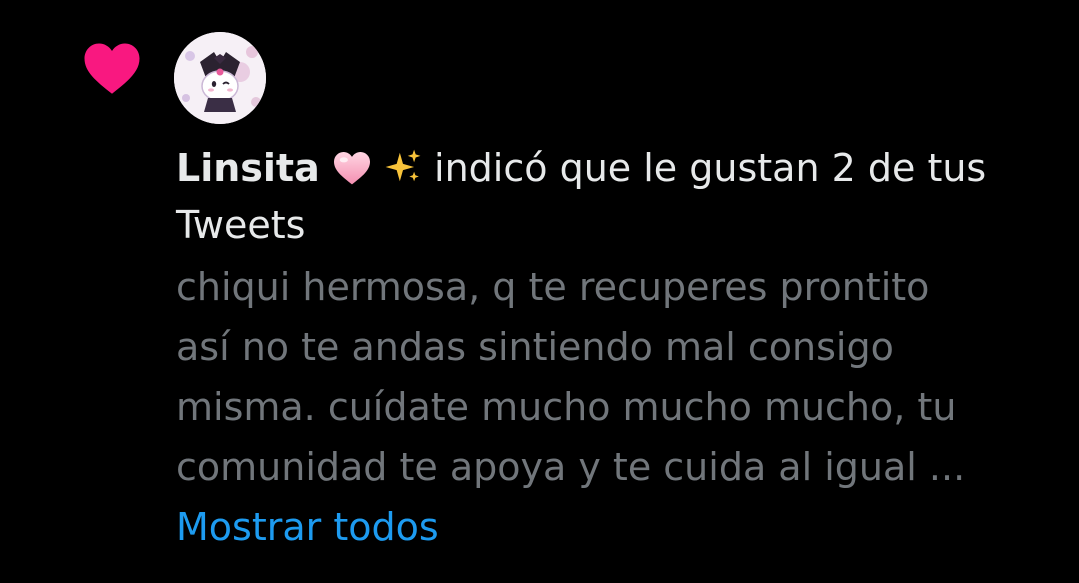 This screenshot has height=583, width=1079. Describe the element at coordinates (351, 168) in the screenshot. I see `pink-heart-emoji` at that location.